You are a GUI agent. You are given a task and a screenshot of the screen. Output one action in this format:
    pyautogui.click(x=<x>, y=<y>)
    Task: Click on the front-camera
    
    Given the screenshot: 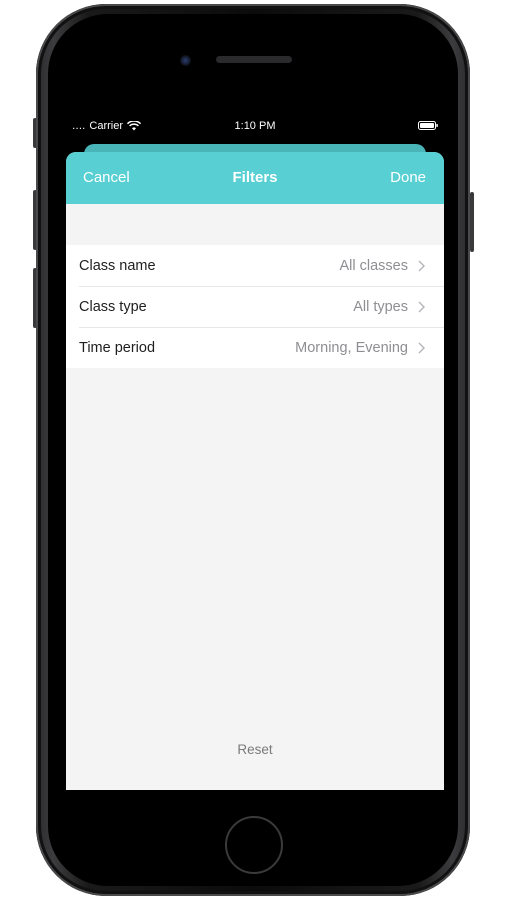 What is the action you would take?
    pyautogui.click(x=185, y=60)
    